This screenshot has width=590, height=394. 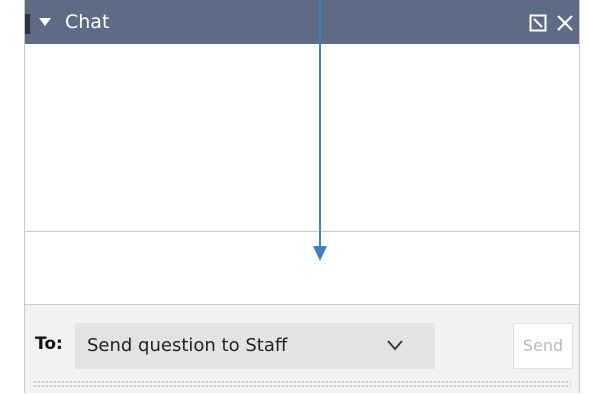 I want to click on popout-icon, so click(x=538, y=23).